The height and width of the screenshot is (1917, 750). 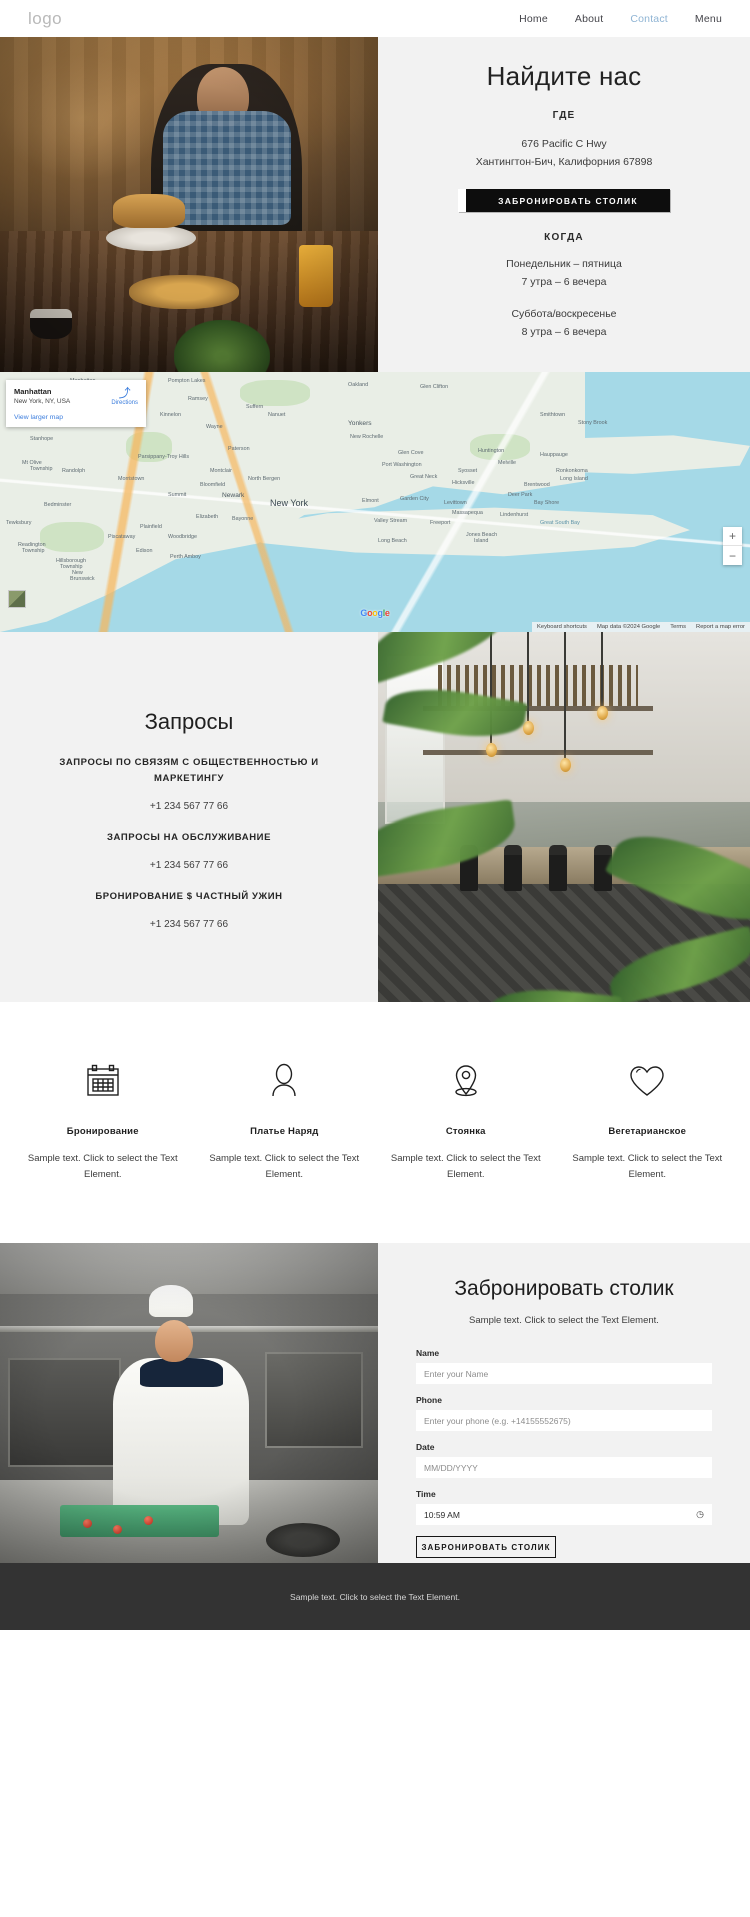 What do you see at coordinates (375, 613) in the screenshot?
I see `google-logo: Google` at bounding box center [375, 613].